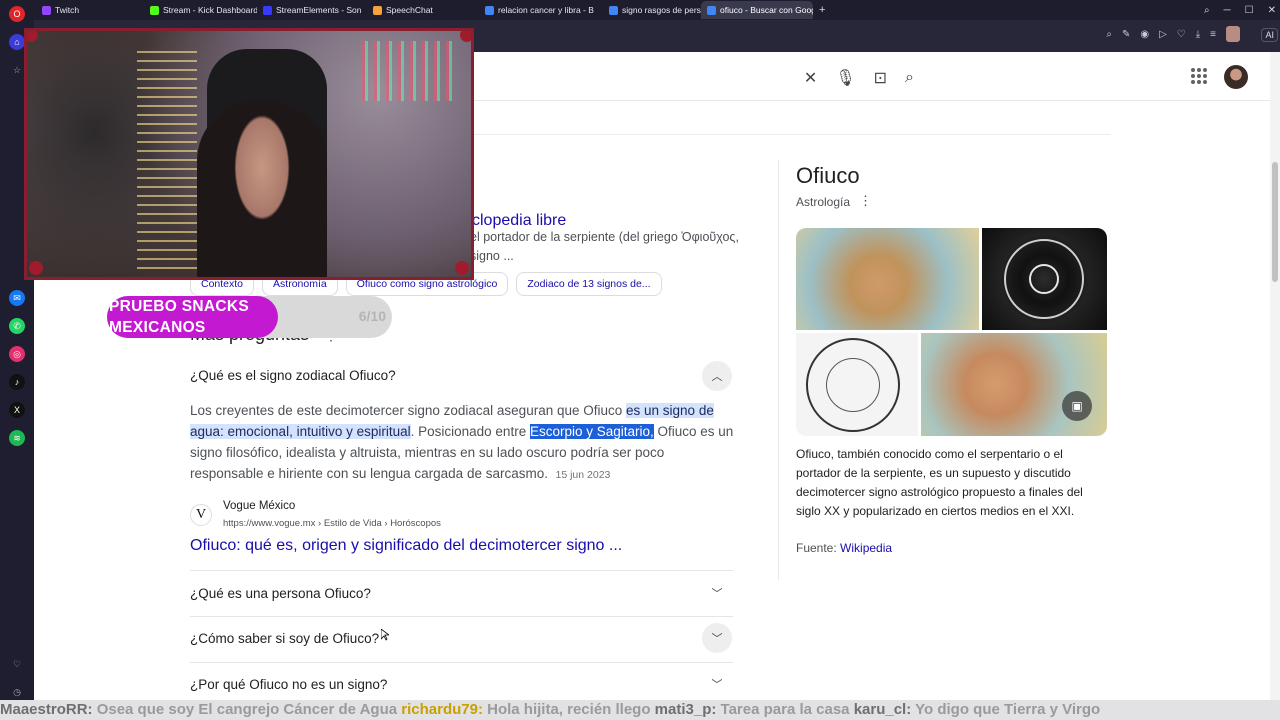 This screenshot has width=1280, height=720. I want to click on browser-tab: StreamElements - Son, so click(312, 10).